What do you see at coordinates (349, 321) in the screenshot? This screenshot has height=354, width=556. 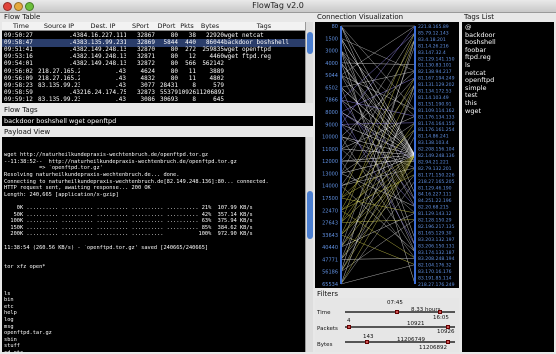 I see `packets-filter-min: 4` at bounding box center [349, 321].